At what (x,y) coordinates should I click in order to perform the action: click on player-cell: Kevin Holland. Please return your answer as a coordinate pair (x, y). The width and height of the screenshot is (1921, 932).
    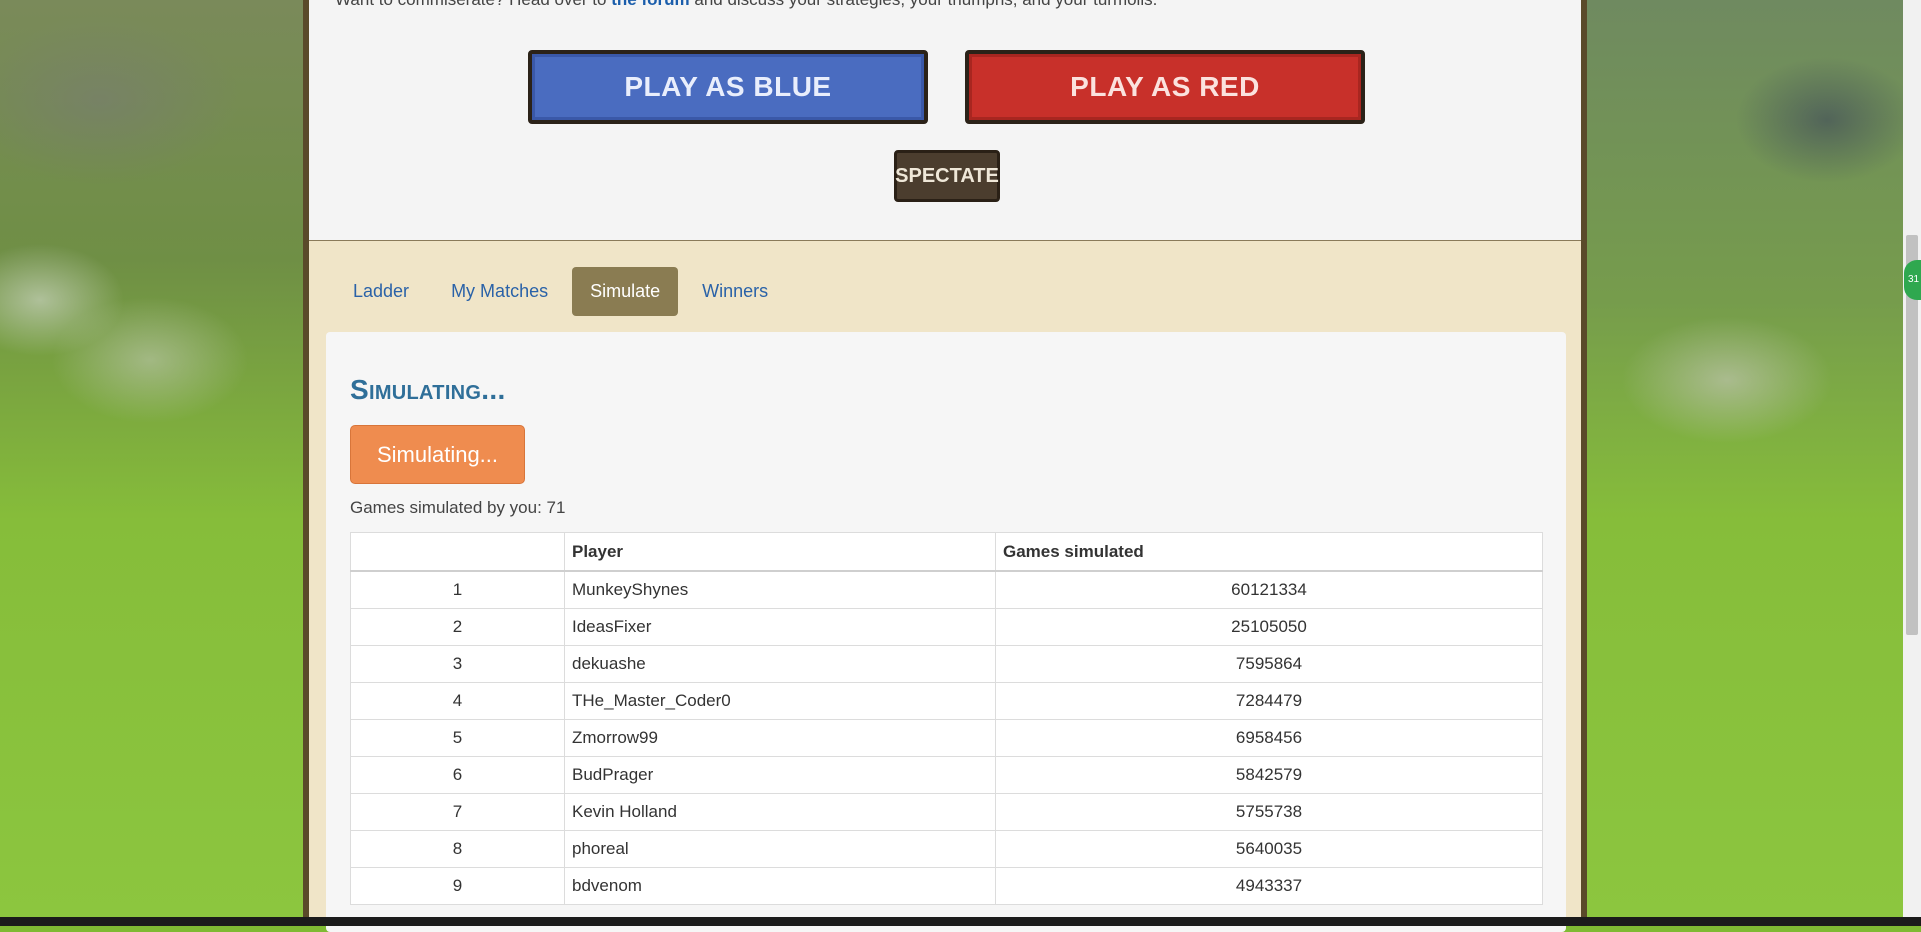
    Looking at the image, I should click on (780, 812).